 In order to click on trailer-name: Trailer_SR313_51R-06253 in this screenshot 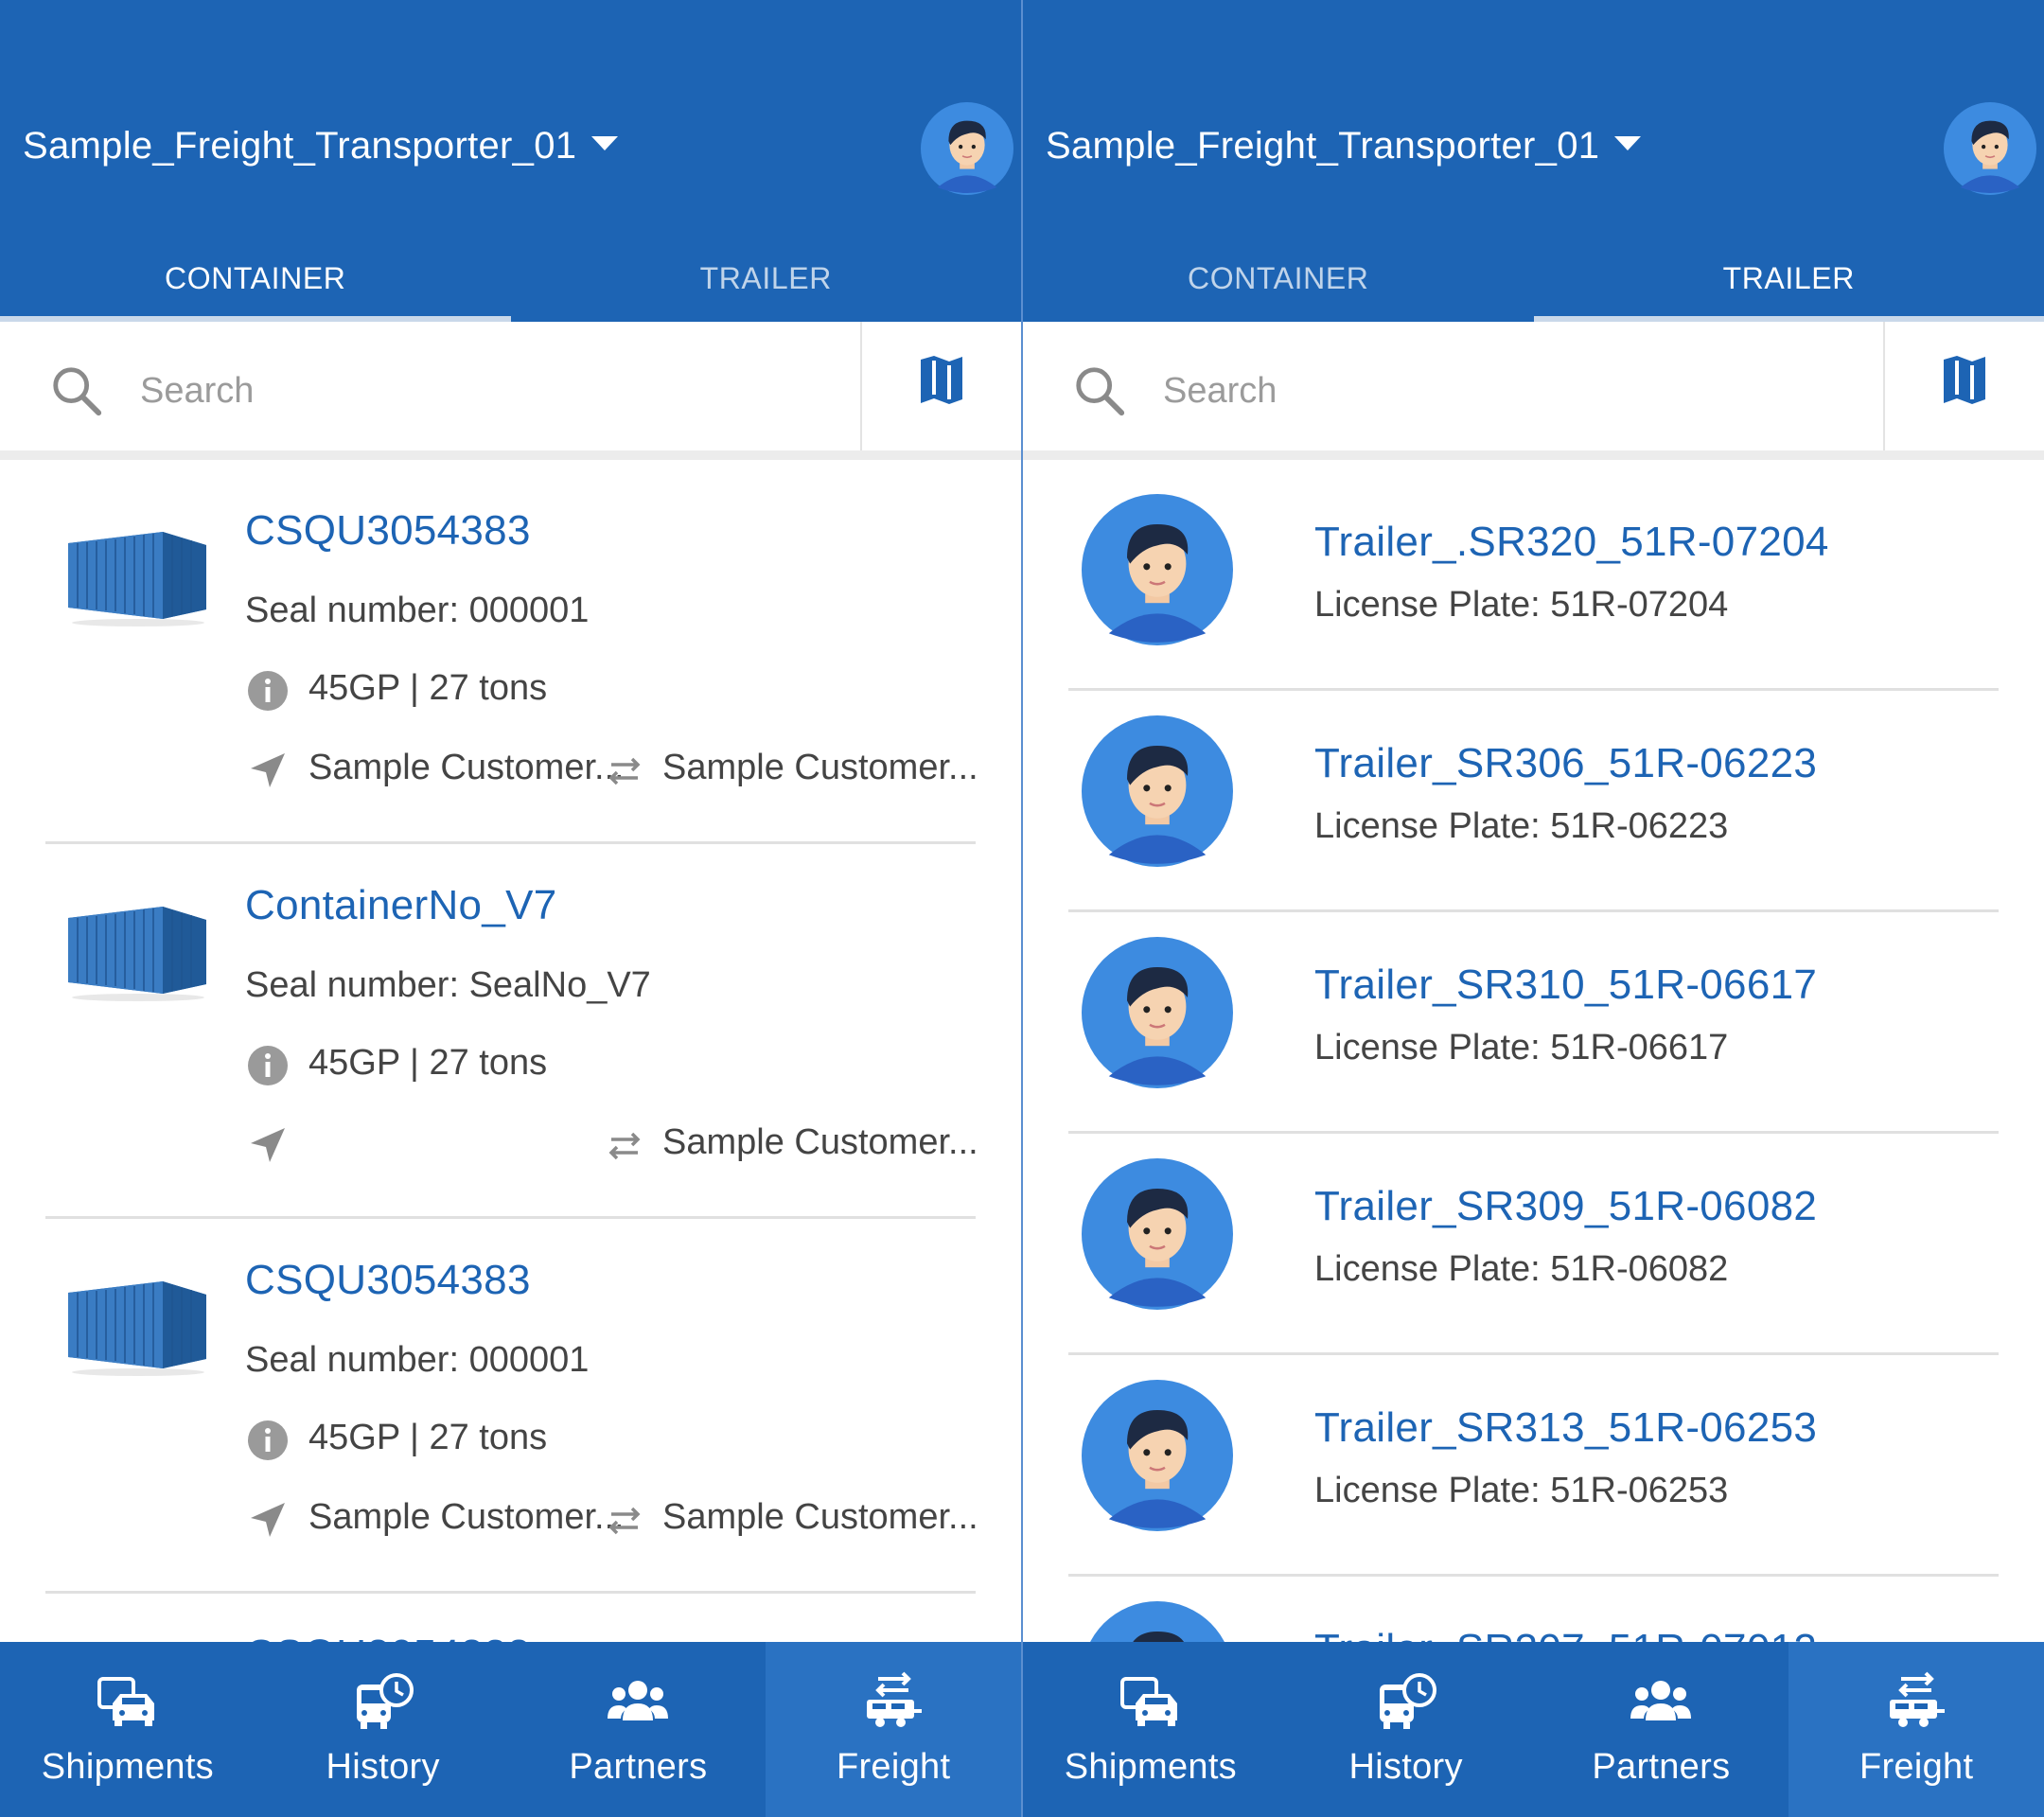, I will do `click(1566, 1427)`.